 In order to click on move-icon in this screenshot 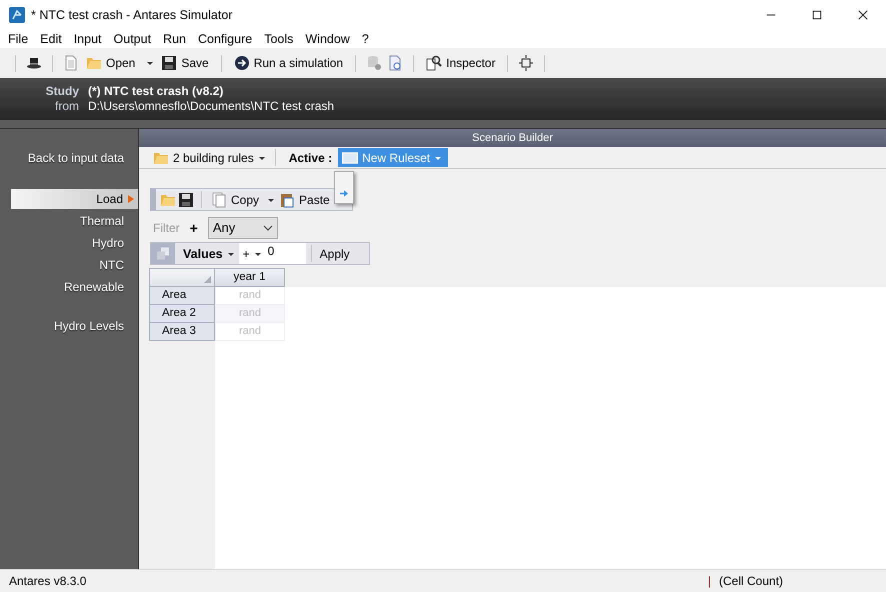, I will do `click(526, 63)`.